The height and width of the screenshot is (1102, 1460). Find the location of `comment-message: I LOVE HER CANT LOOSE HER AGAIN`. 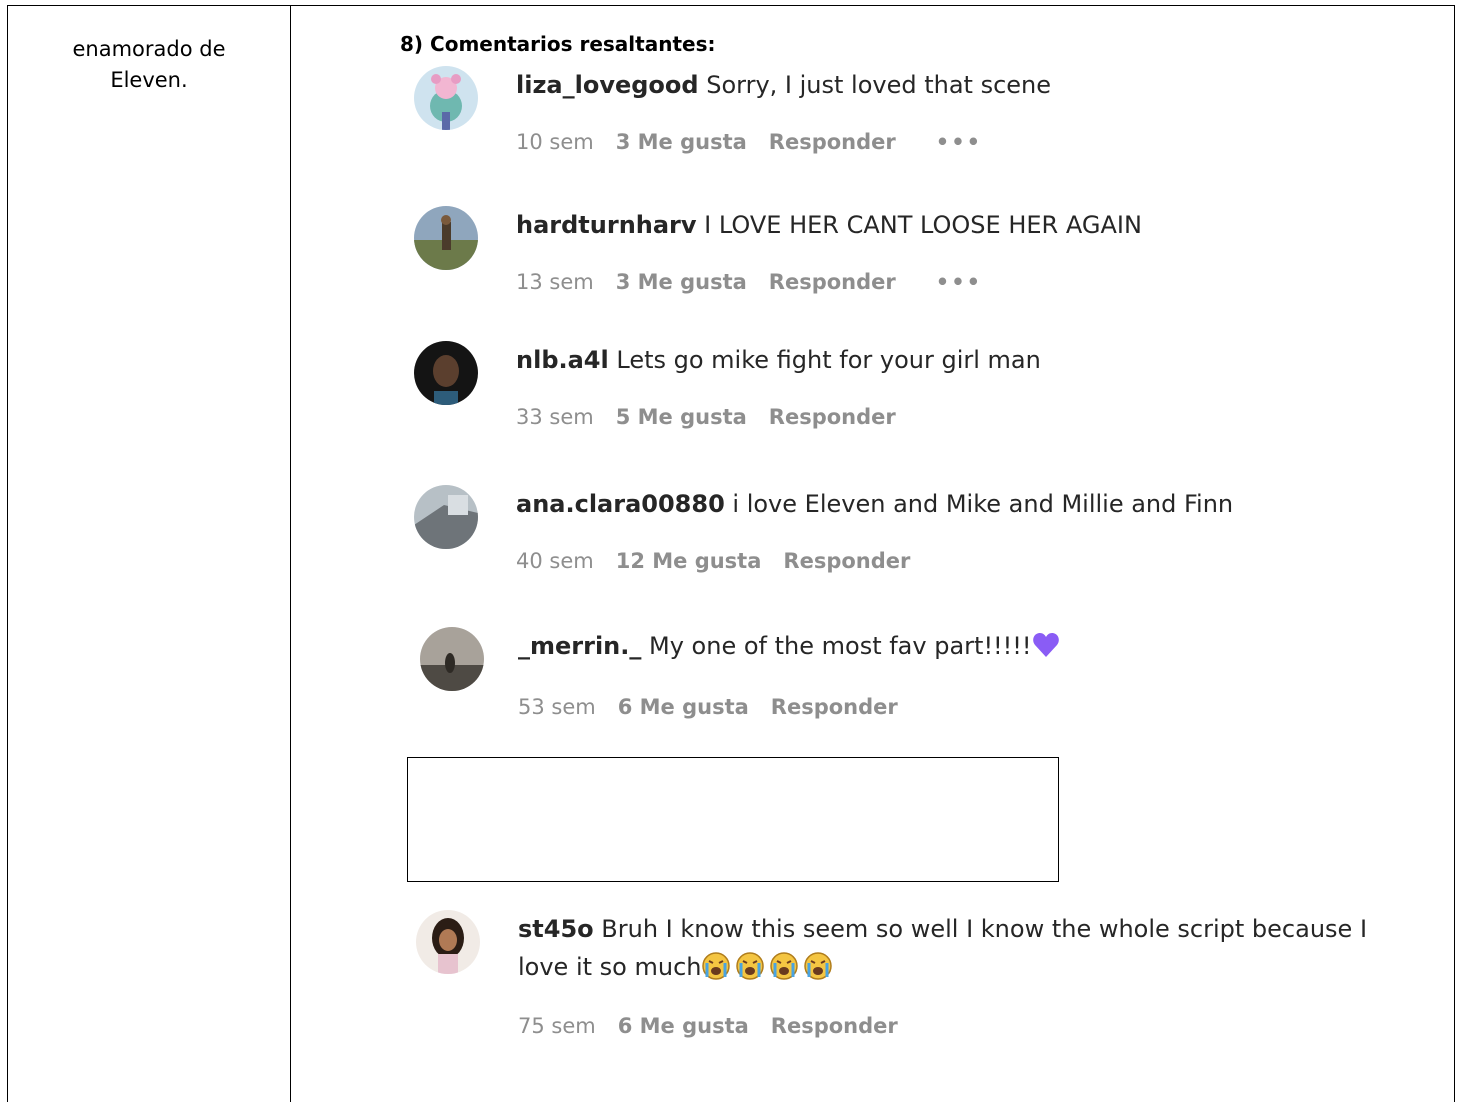

comment-message: I LOVE HER CANT LOOSE HER AGAIN is located at coordinates (919, 225).